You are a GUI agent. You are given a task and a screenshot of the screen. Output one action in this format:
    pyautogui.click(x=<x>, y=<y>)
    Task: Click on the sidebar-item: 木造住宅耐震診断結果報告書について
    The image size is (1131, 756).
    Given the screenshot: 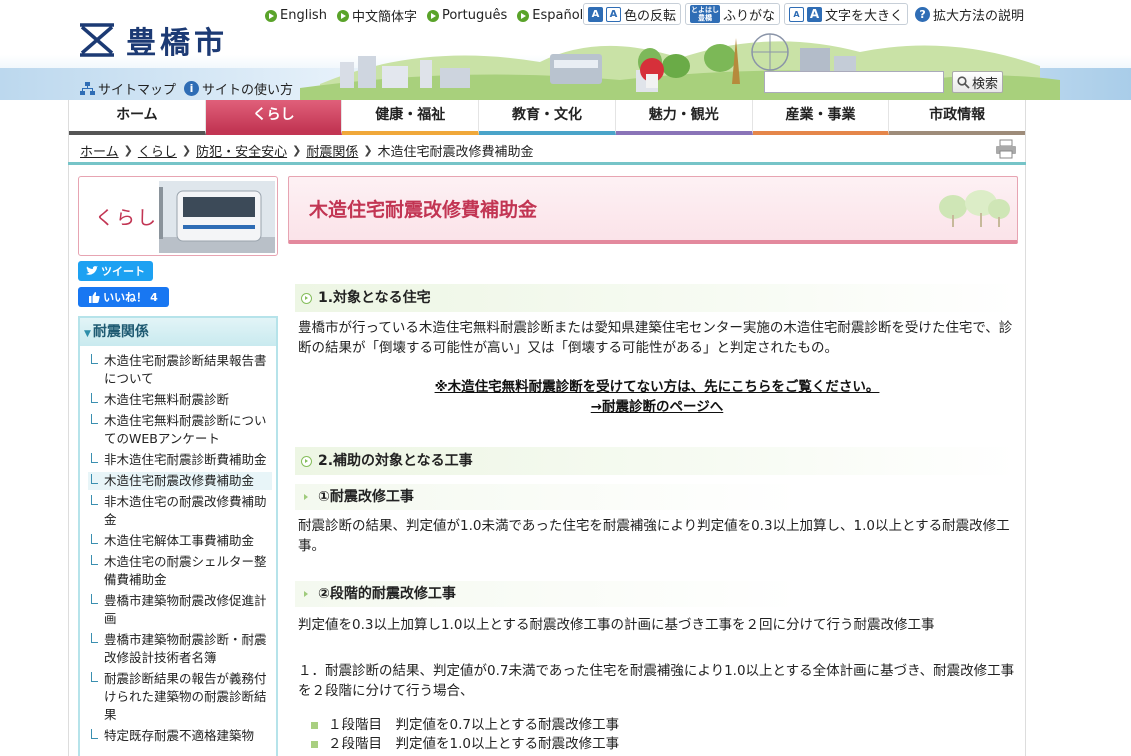 What is the action you would take?
    pyautogui.click(x=180, y=370)
    